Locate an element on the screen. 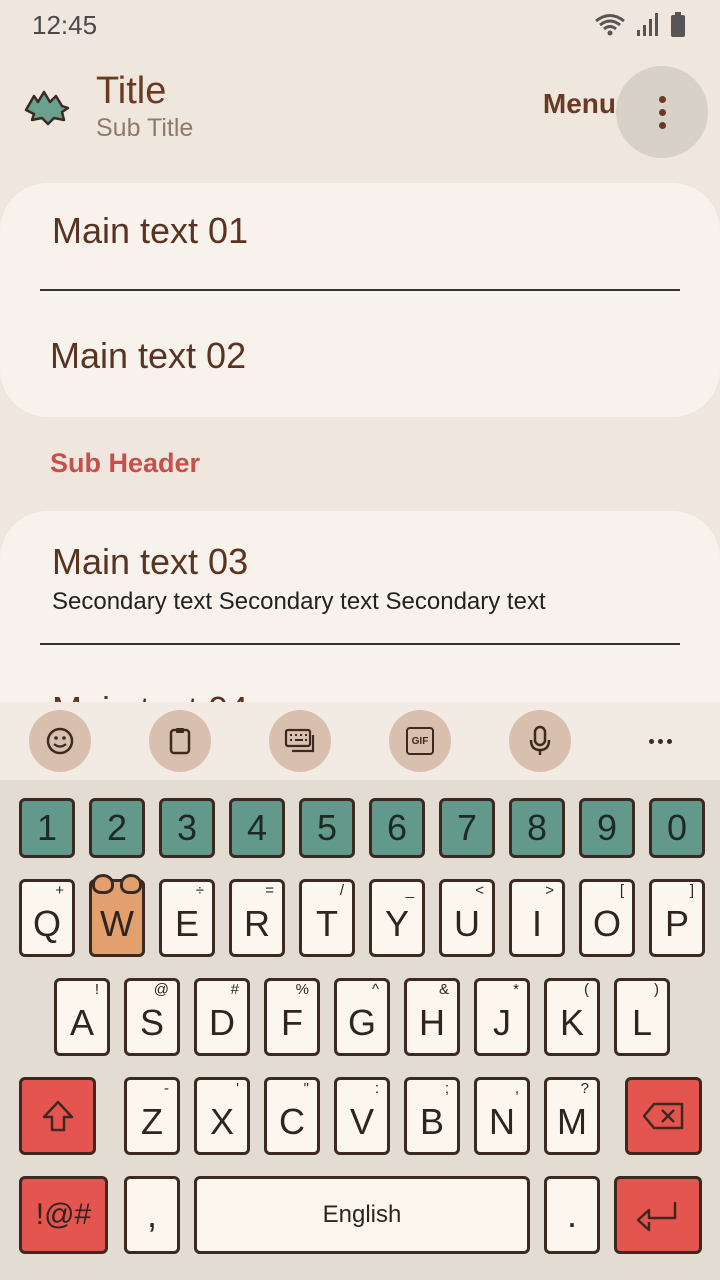  key-hint: / is located at coordinates (341, 890).